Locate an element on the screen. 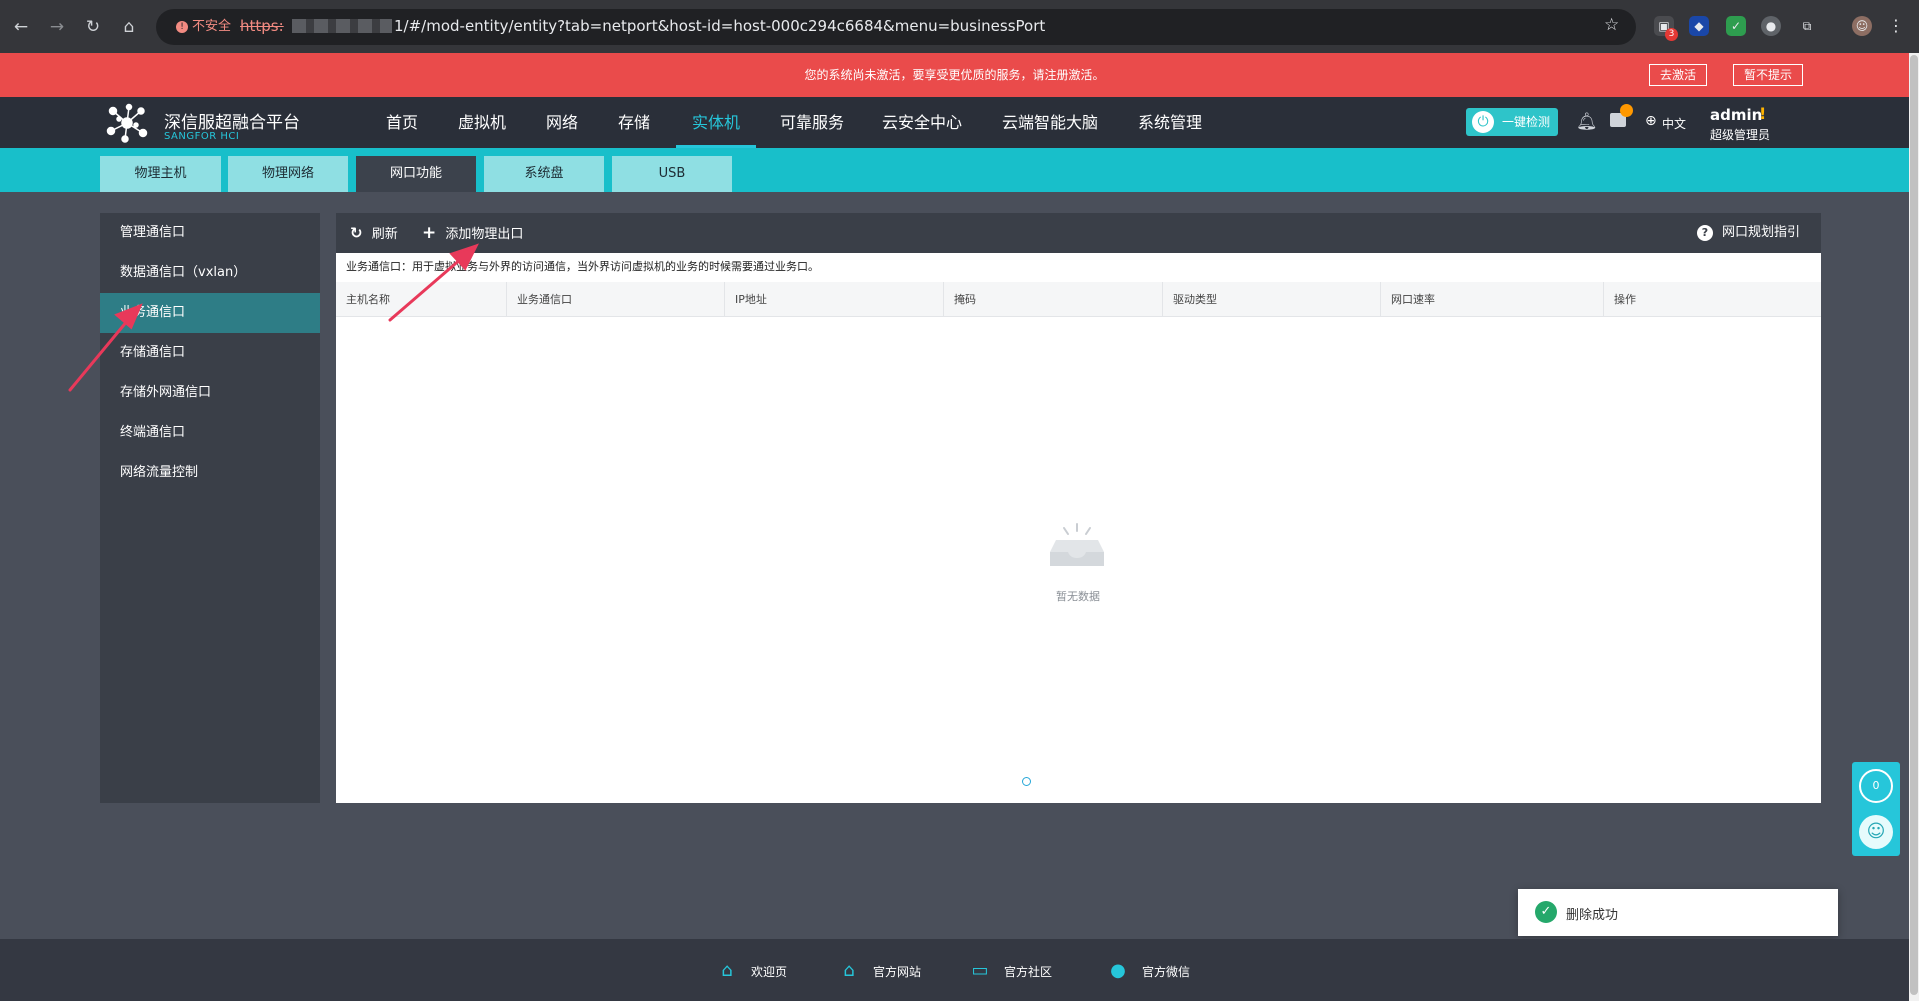 The image size is (1919, 1001). logo-subtitle: SANGFOR HCI is located at coordinates (202, 136).